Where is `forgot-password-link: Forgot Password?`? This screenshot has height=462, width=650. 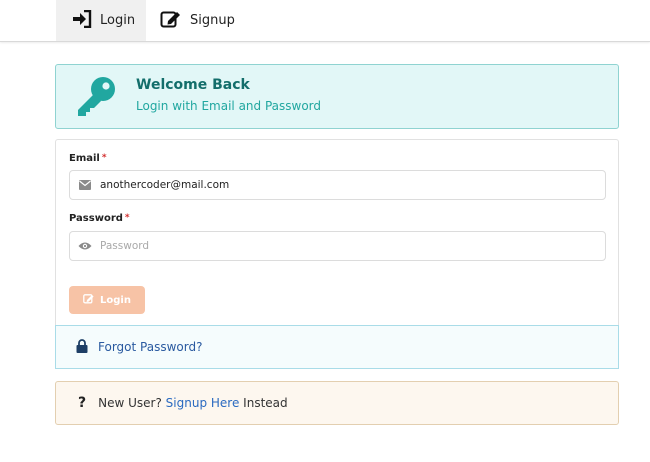
forgot-password-link: Forgot Password? is located at coordinates (150, 347).